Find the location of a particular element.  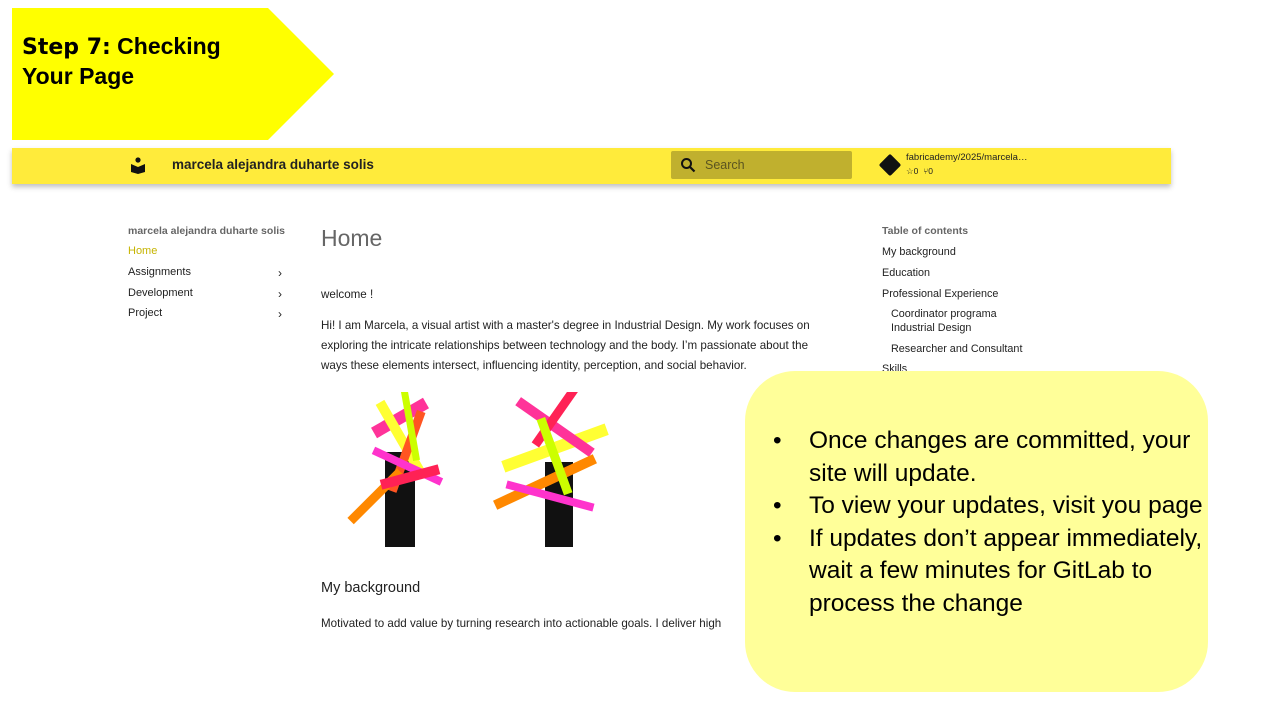

forks-count: ⑂0 is located at coordinates (928, 171).